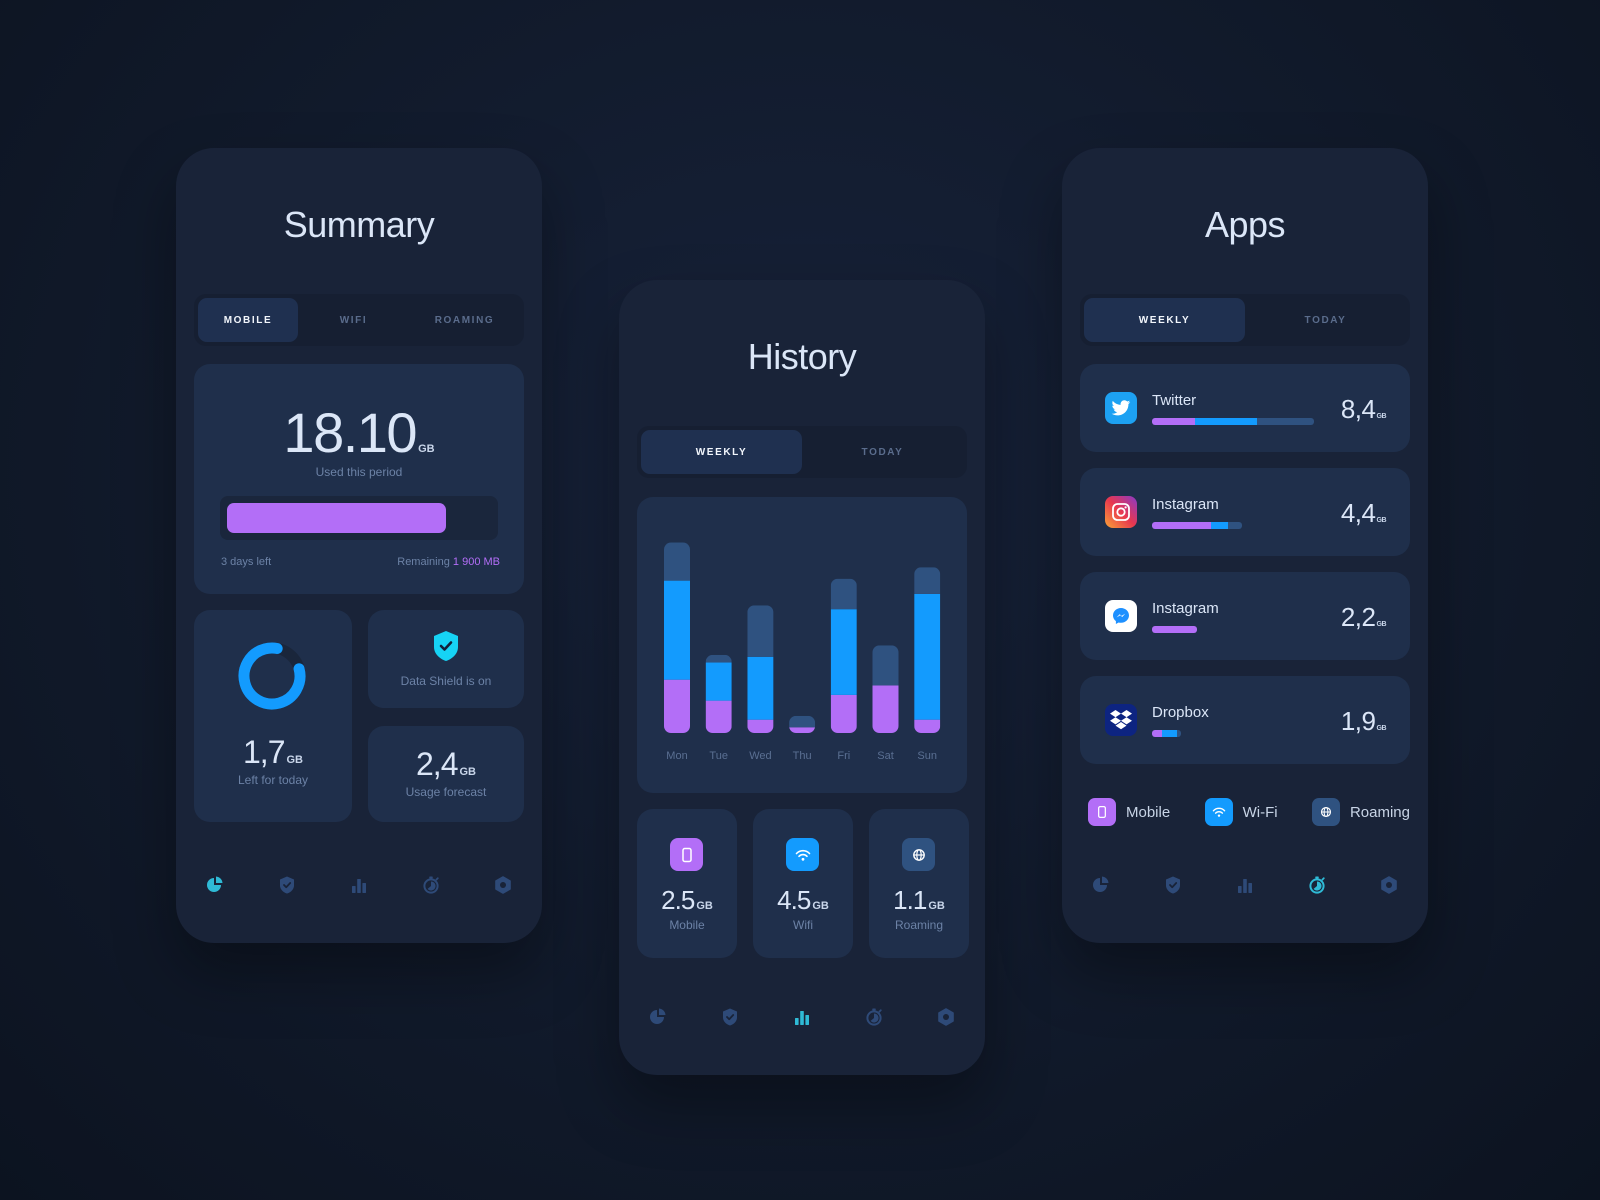 The width and height of the screenshot is (1600, 1200). I want to click on twitter-icon, so click(1121, 408).